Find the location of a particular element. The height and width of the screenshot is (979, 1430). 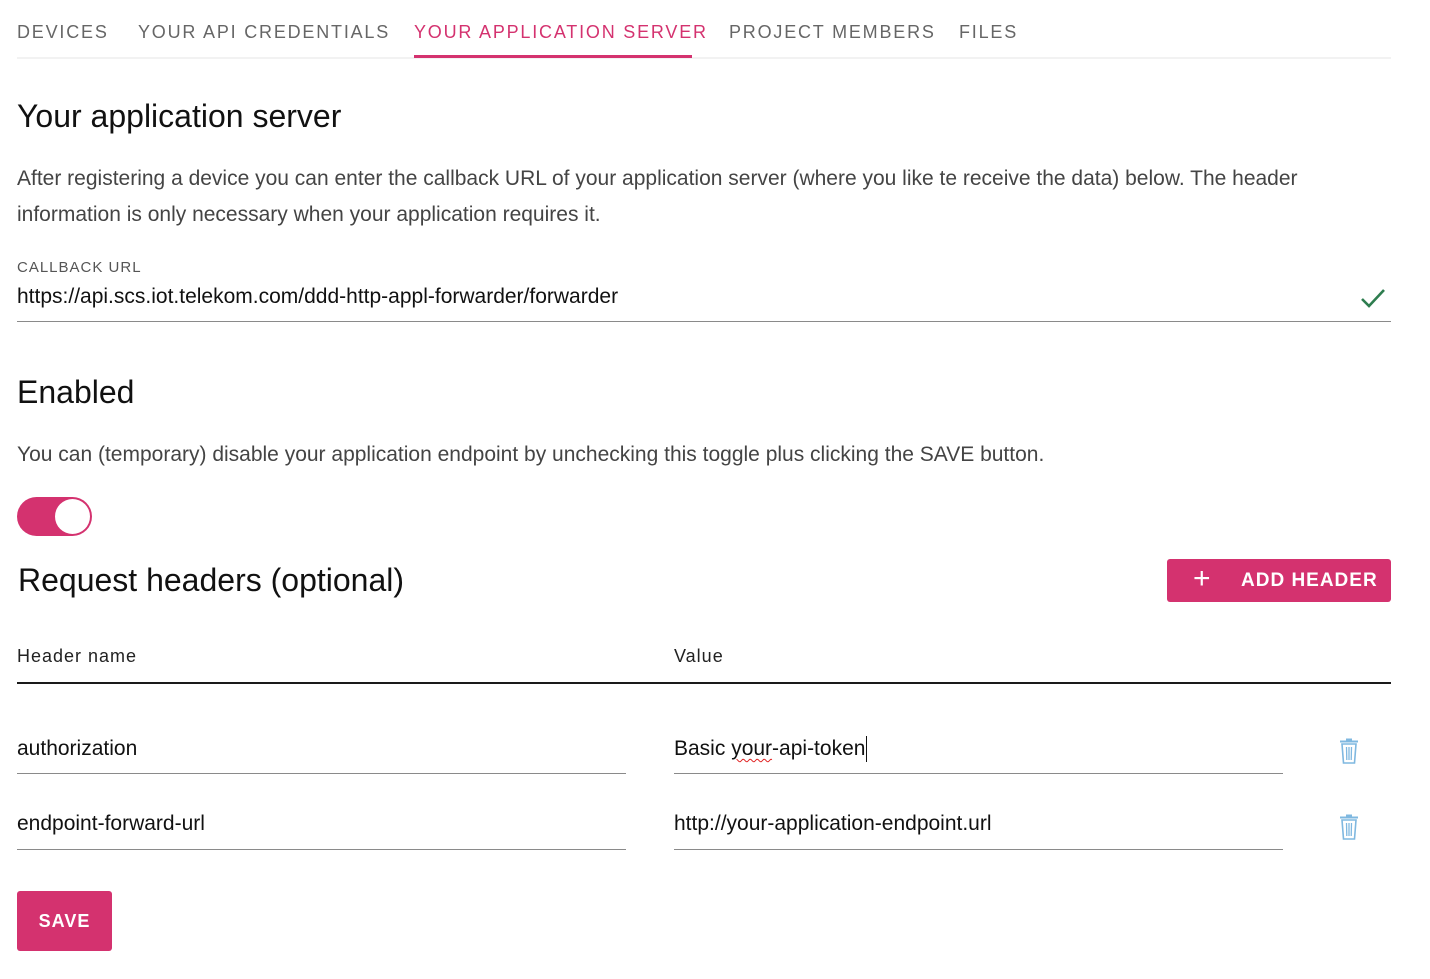

enabled-toggle is located at coordinates (54, 516).